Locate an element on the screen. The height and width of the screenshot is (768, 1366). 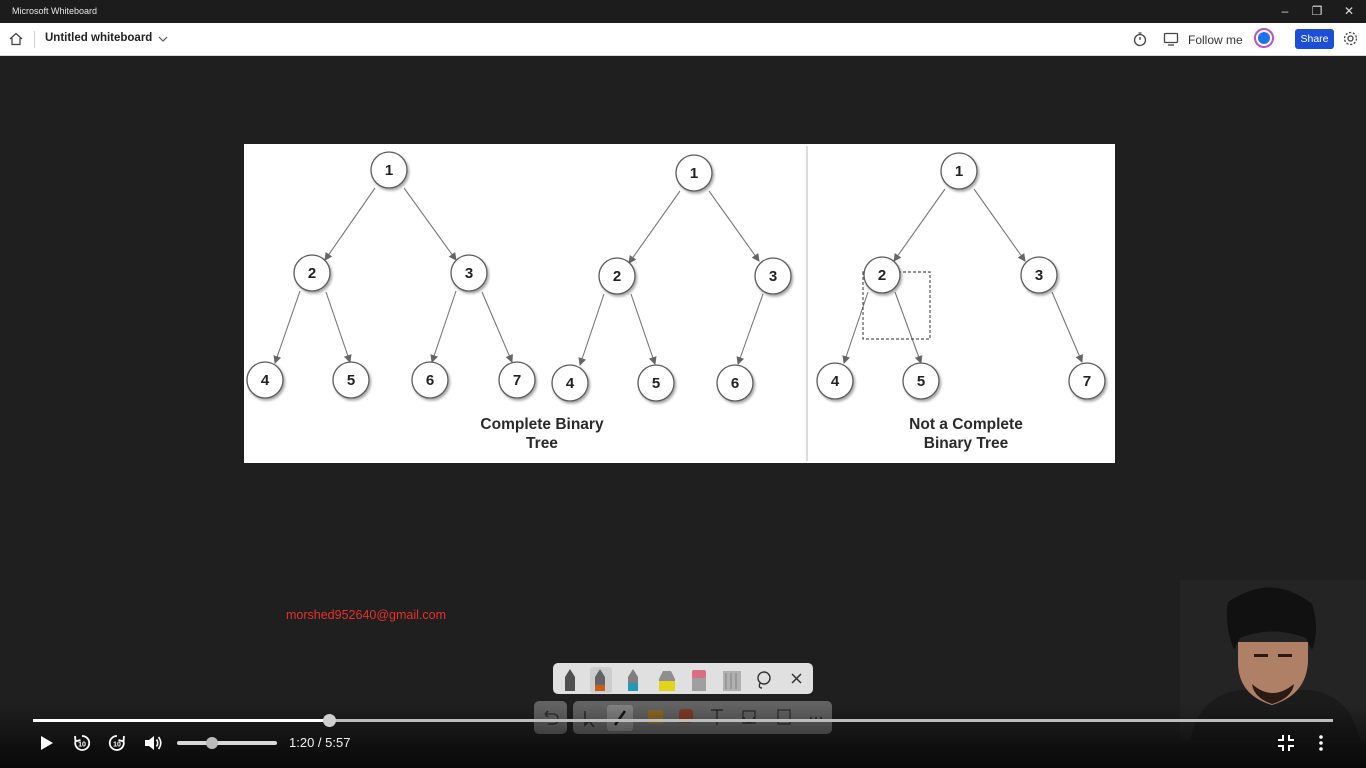
restore-button: ❐ is located at coordinates (1317, 11).